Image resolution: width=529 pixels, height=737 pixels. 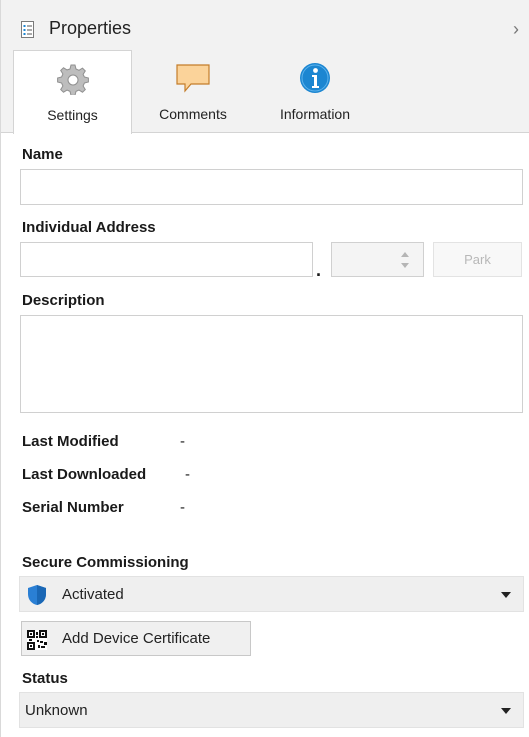 What do you see at coordinates (187, 474) in the screenshot?
I see `last-downloaded-value: -` at bounding box center [187, 474].